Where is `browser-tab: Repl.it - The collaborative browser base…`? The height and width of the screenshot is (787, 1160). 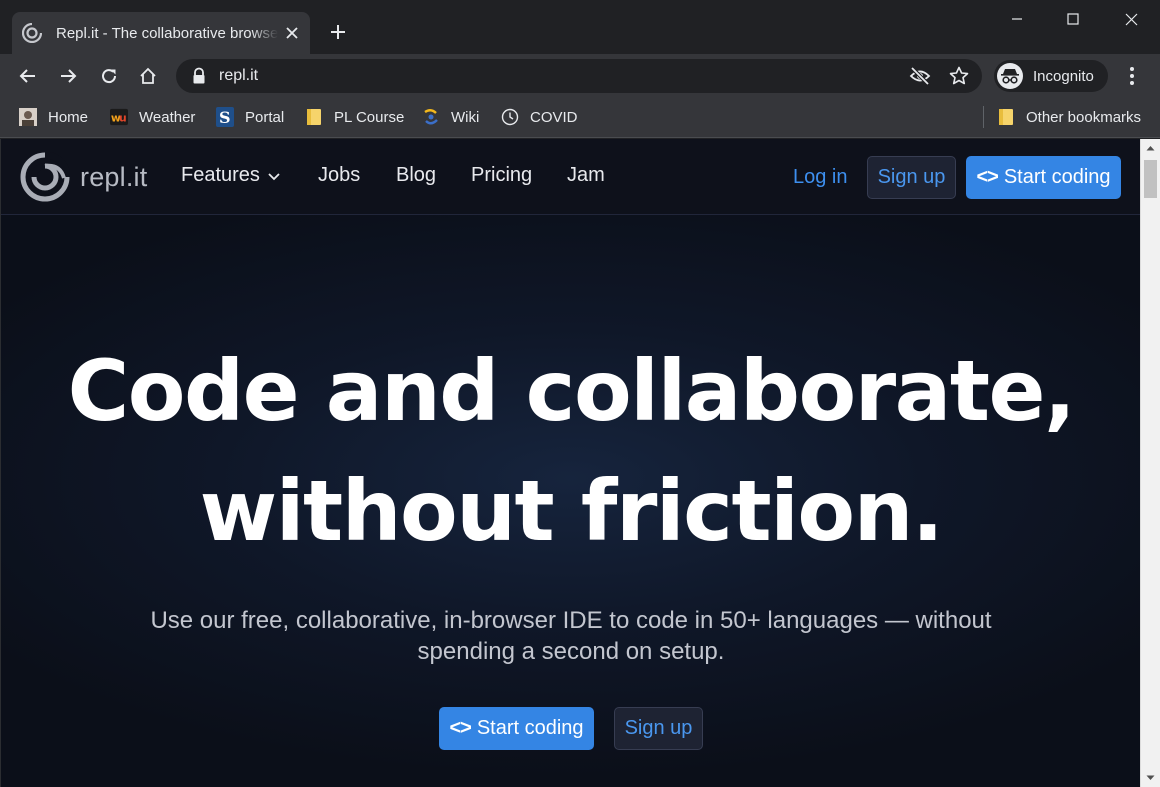
browser-tab: Repl.it - The collaborative browser base… is located at coordinates (161, 33).